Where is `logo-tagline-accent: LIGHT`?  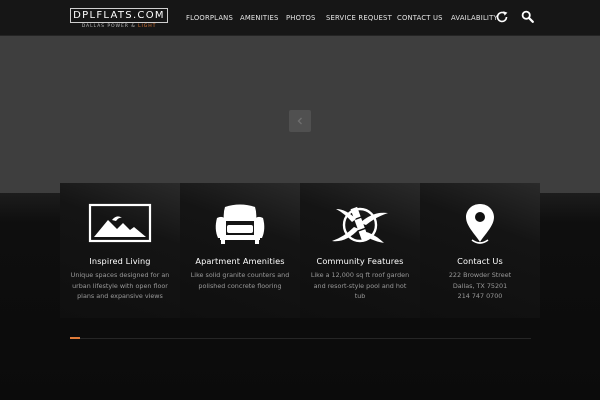
logo-tagline-accent: LIGHT is located at coordinates (147, 26).